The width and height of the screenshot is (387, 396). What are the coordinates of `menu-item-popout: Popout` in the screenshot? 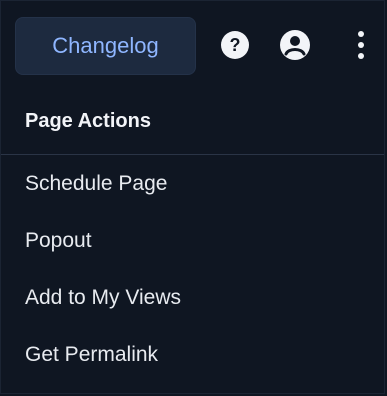 It's located at (192, 240).